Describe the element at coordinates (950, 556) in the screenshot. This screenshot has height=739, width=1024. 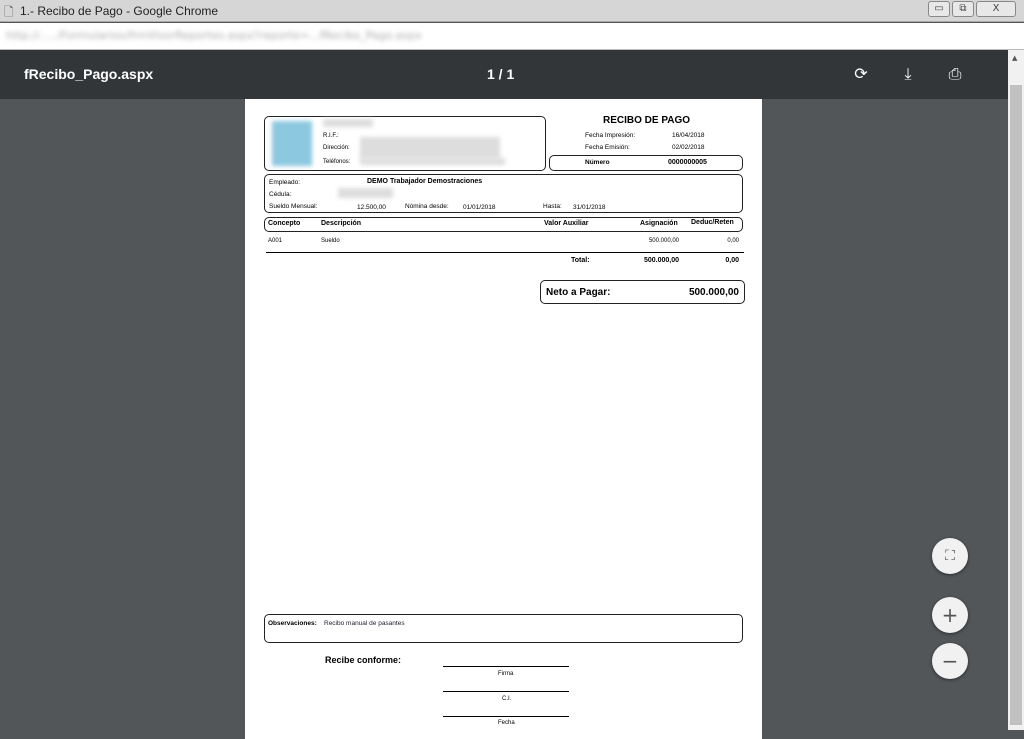
I see `fit-page-button: ⛶` at that location.